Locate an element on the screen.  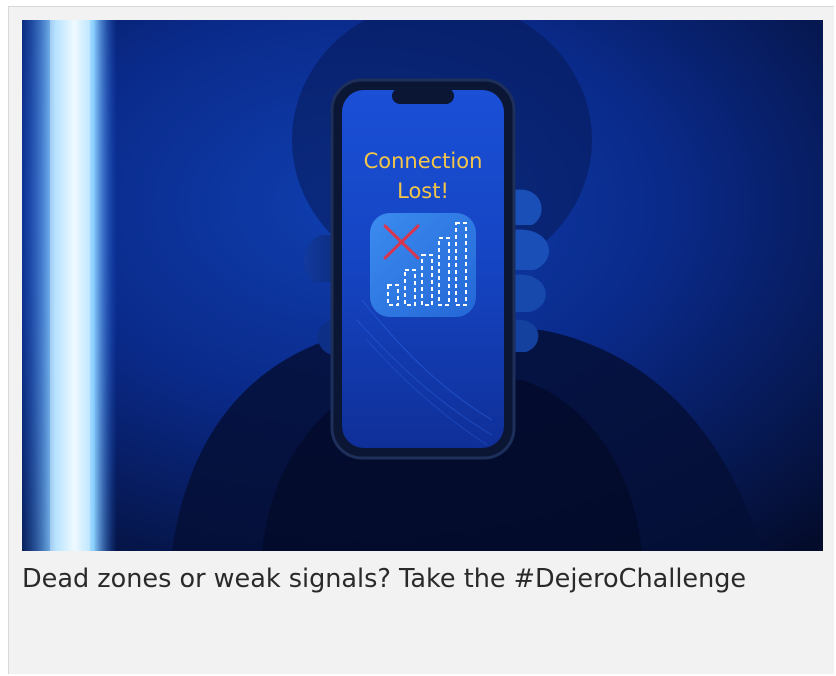
screen-headline-line2: Lost! is located at coordinates (423, 191).